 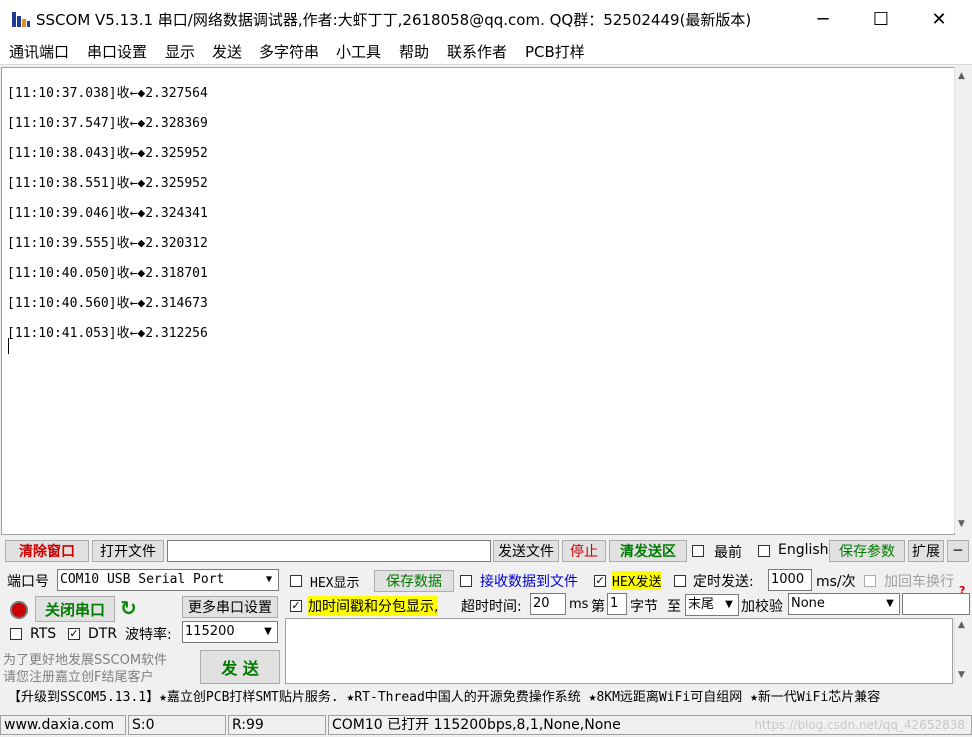 I want to click on open-file-button: 打开文件, so click(x=128, y=551).